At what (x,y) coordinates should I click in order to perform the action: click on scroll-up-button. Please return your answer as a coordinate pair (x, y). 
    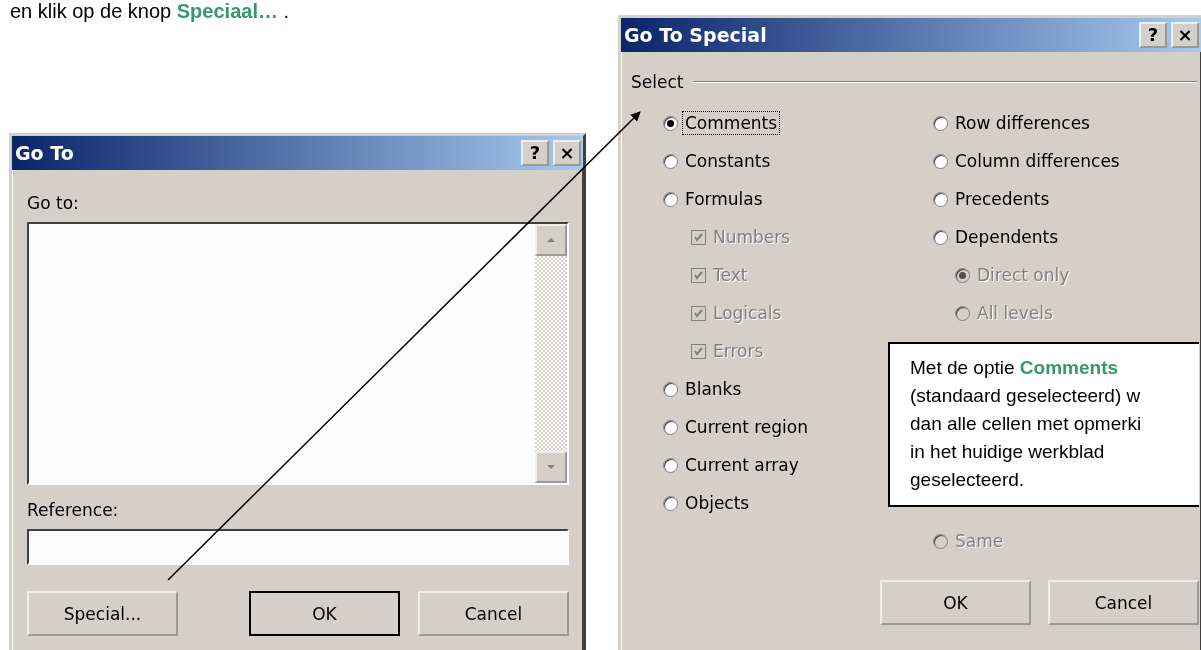
    Looking at the image, I should click on (551, 240).